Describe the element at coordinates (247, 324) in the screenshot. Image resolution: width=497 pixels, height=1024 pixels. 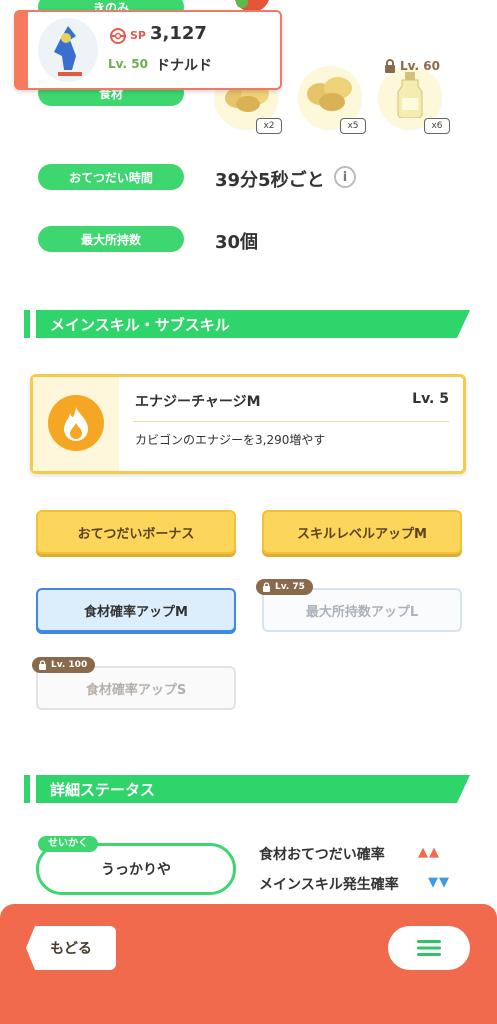
I see `main-skill-section-header: メインスキル・サブスキル` at that location.